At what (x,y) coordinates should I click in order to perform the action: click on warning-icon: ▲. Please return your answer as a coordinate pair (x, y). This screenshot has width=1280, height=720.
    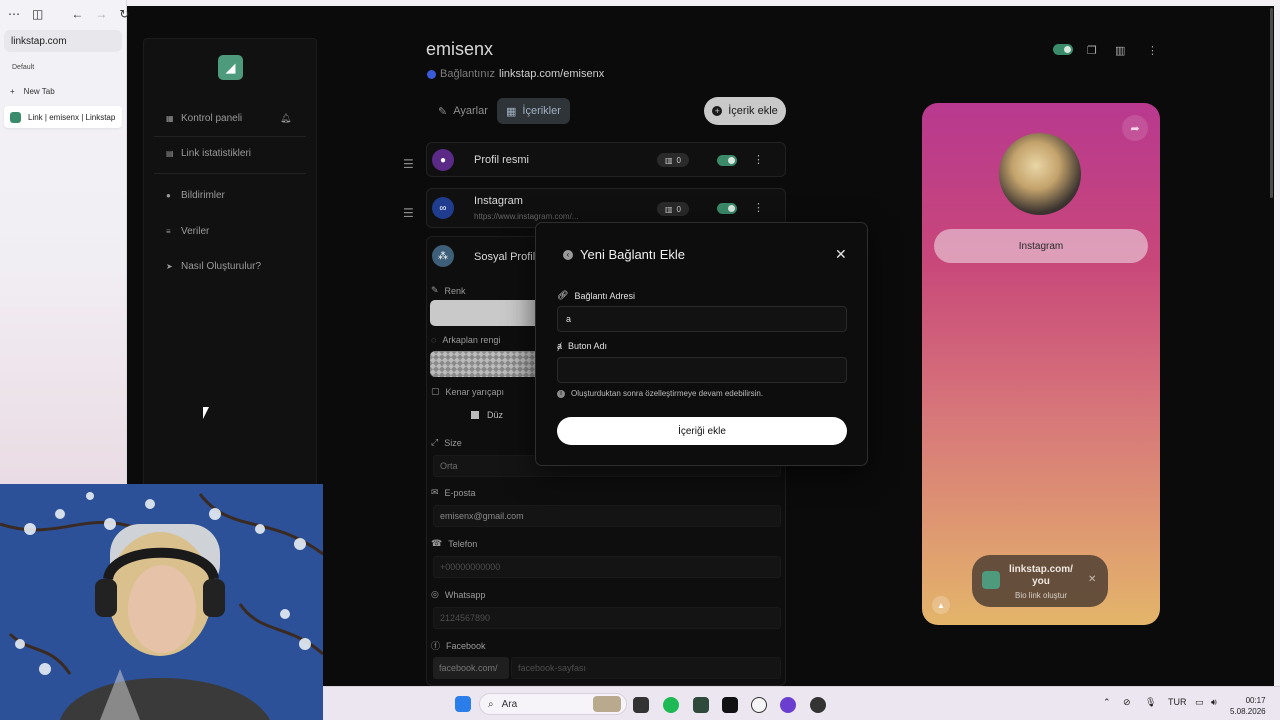
    Looking at the image, I should click on (941, 605).